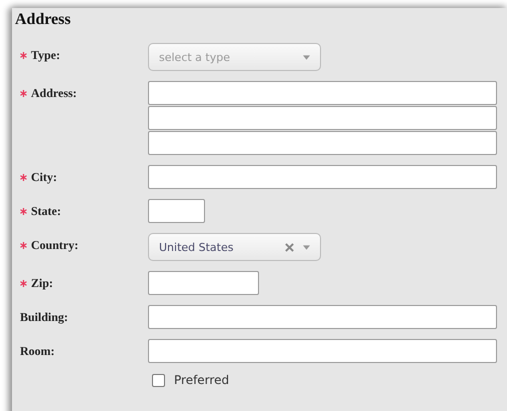 This screenshot has width=507, height=411. What do you see at coordinates (54, 93) in the screenshot?
I see `field-label: Address:` at bounding box center [54, 93].